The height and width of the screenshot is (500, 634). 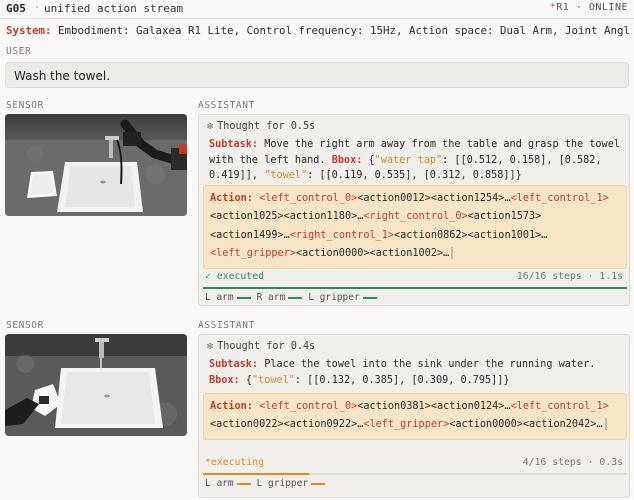 What do you see at coordinates (414, 278) in the screenshot?
I see `execution-status: ✓ executed 16/16 steps · 1.1s` at bounding box center [414, 278].